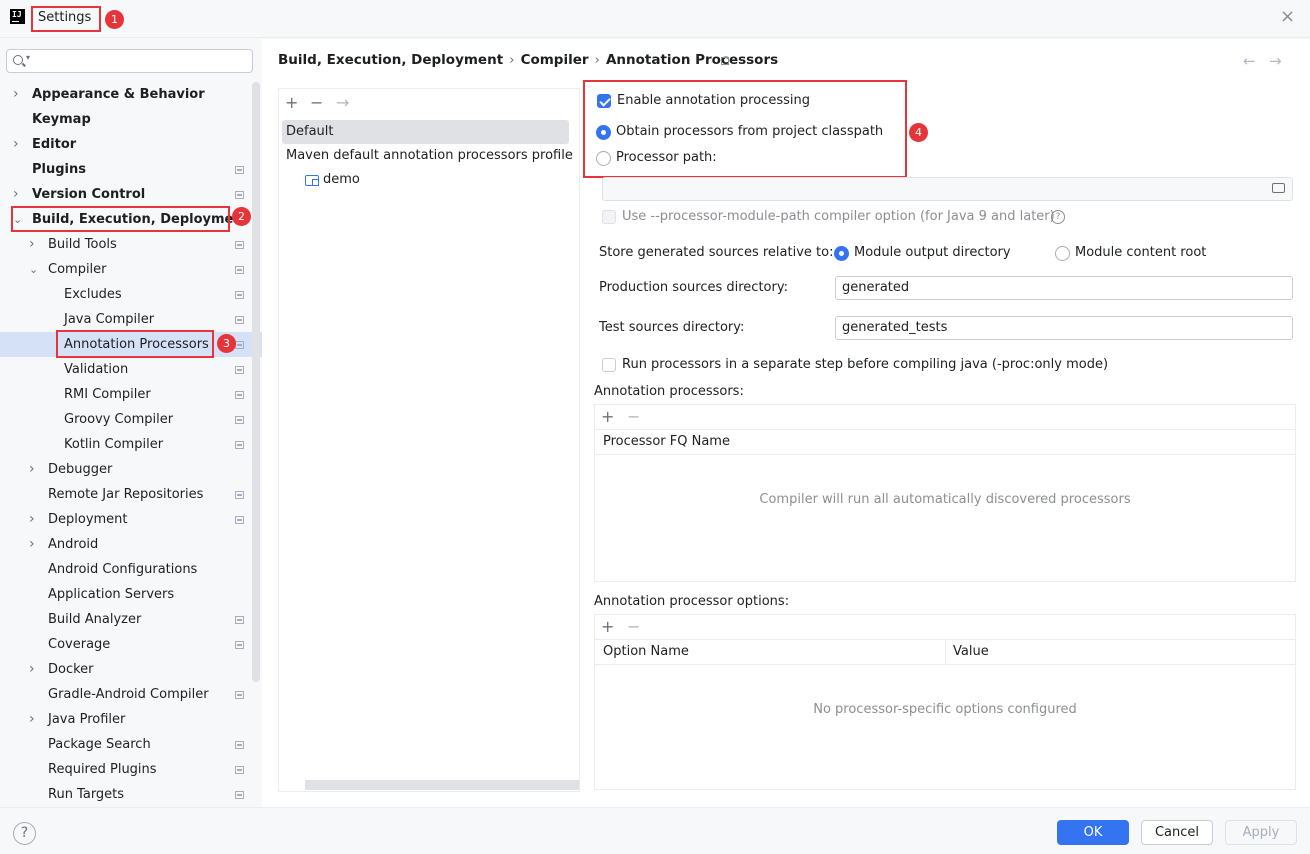 The width and height of the screenshot is (1310, 854). I want to click on sidebar-item: › Deployment, so click(131, 519).